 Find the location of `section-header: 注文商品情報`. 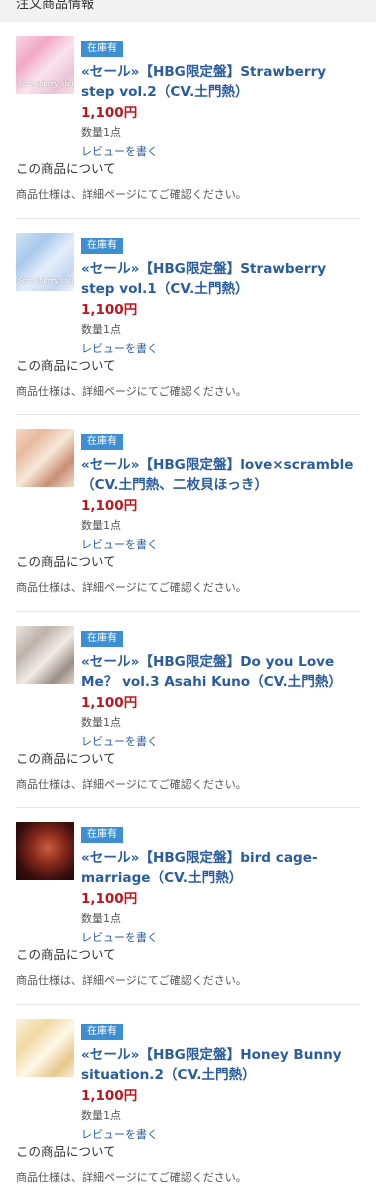

section-header: 注文商品情報 is located at coordinates (188, 11).